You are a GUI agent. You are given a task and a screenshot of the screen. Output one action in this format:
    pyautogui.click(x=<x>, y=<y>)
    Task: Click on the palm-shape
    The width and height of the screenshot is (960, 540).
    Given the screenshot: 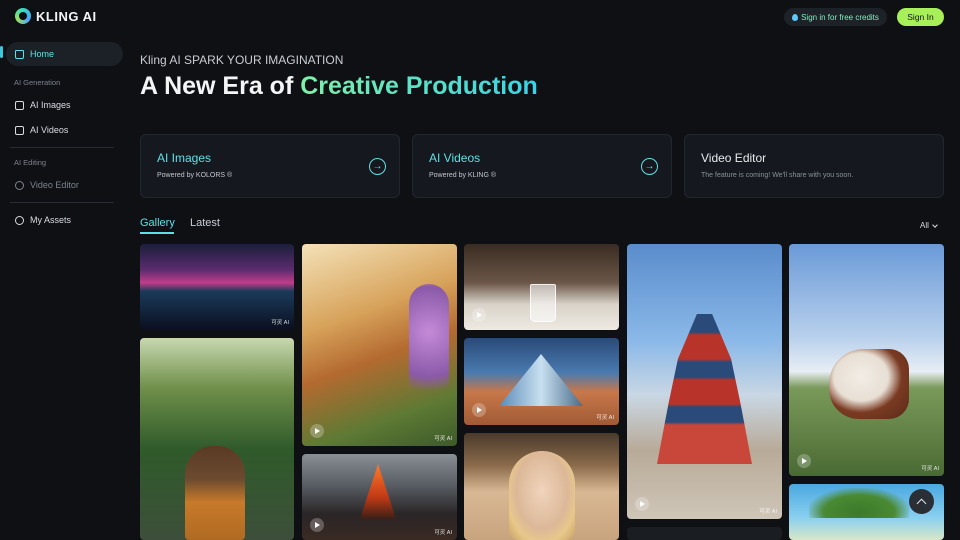 What is the action you would take?
    pyautogui.click(x=859, y=503)
    